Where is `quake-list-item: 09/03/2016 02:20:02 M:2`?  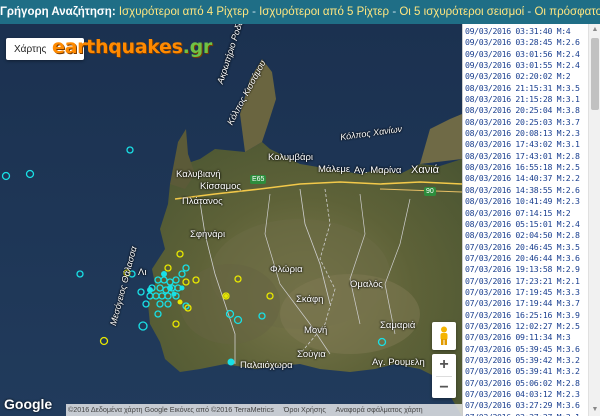 quake-list-item: 09/03/2016 02:20:02 M:2 is located at coordinates (525, 76).